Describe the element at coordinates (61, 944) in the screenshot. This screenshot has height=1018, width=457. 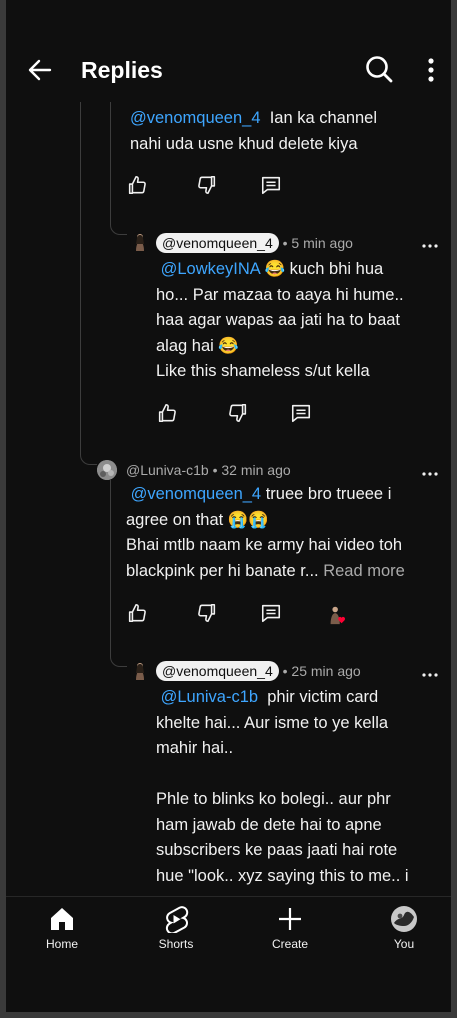
I see `nav-home-label: Home` at that location.